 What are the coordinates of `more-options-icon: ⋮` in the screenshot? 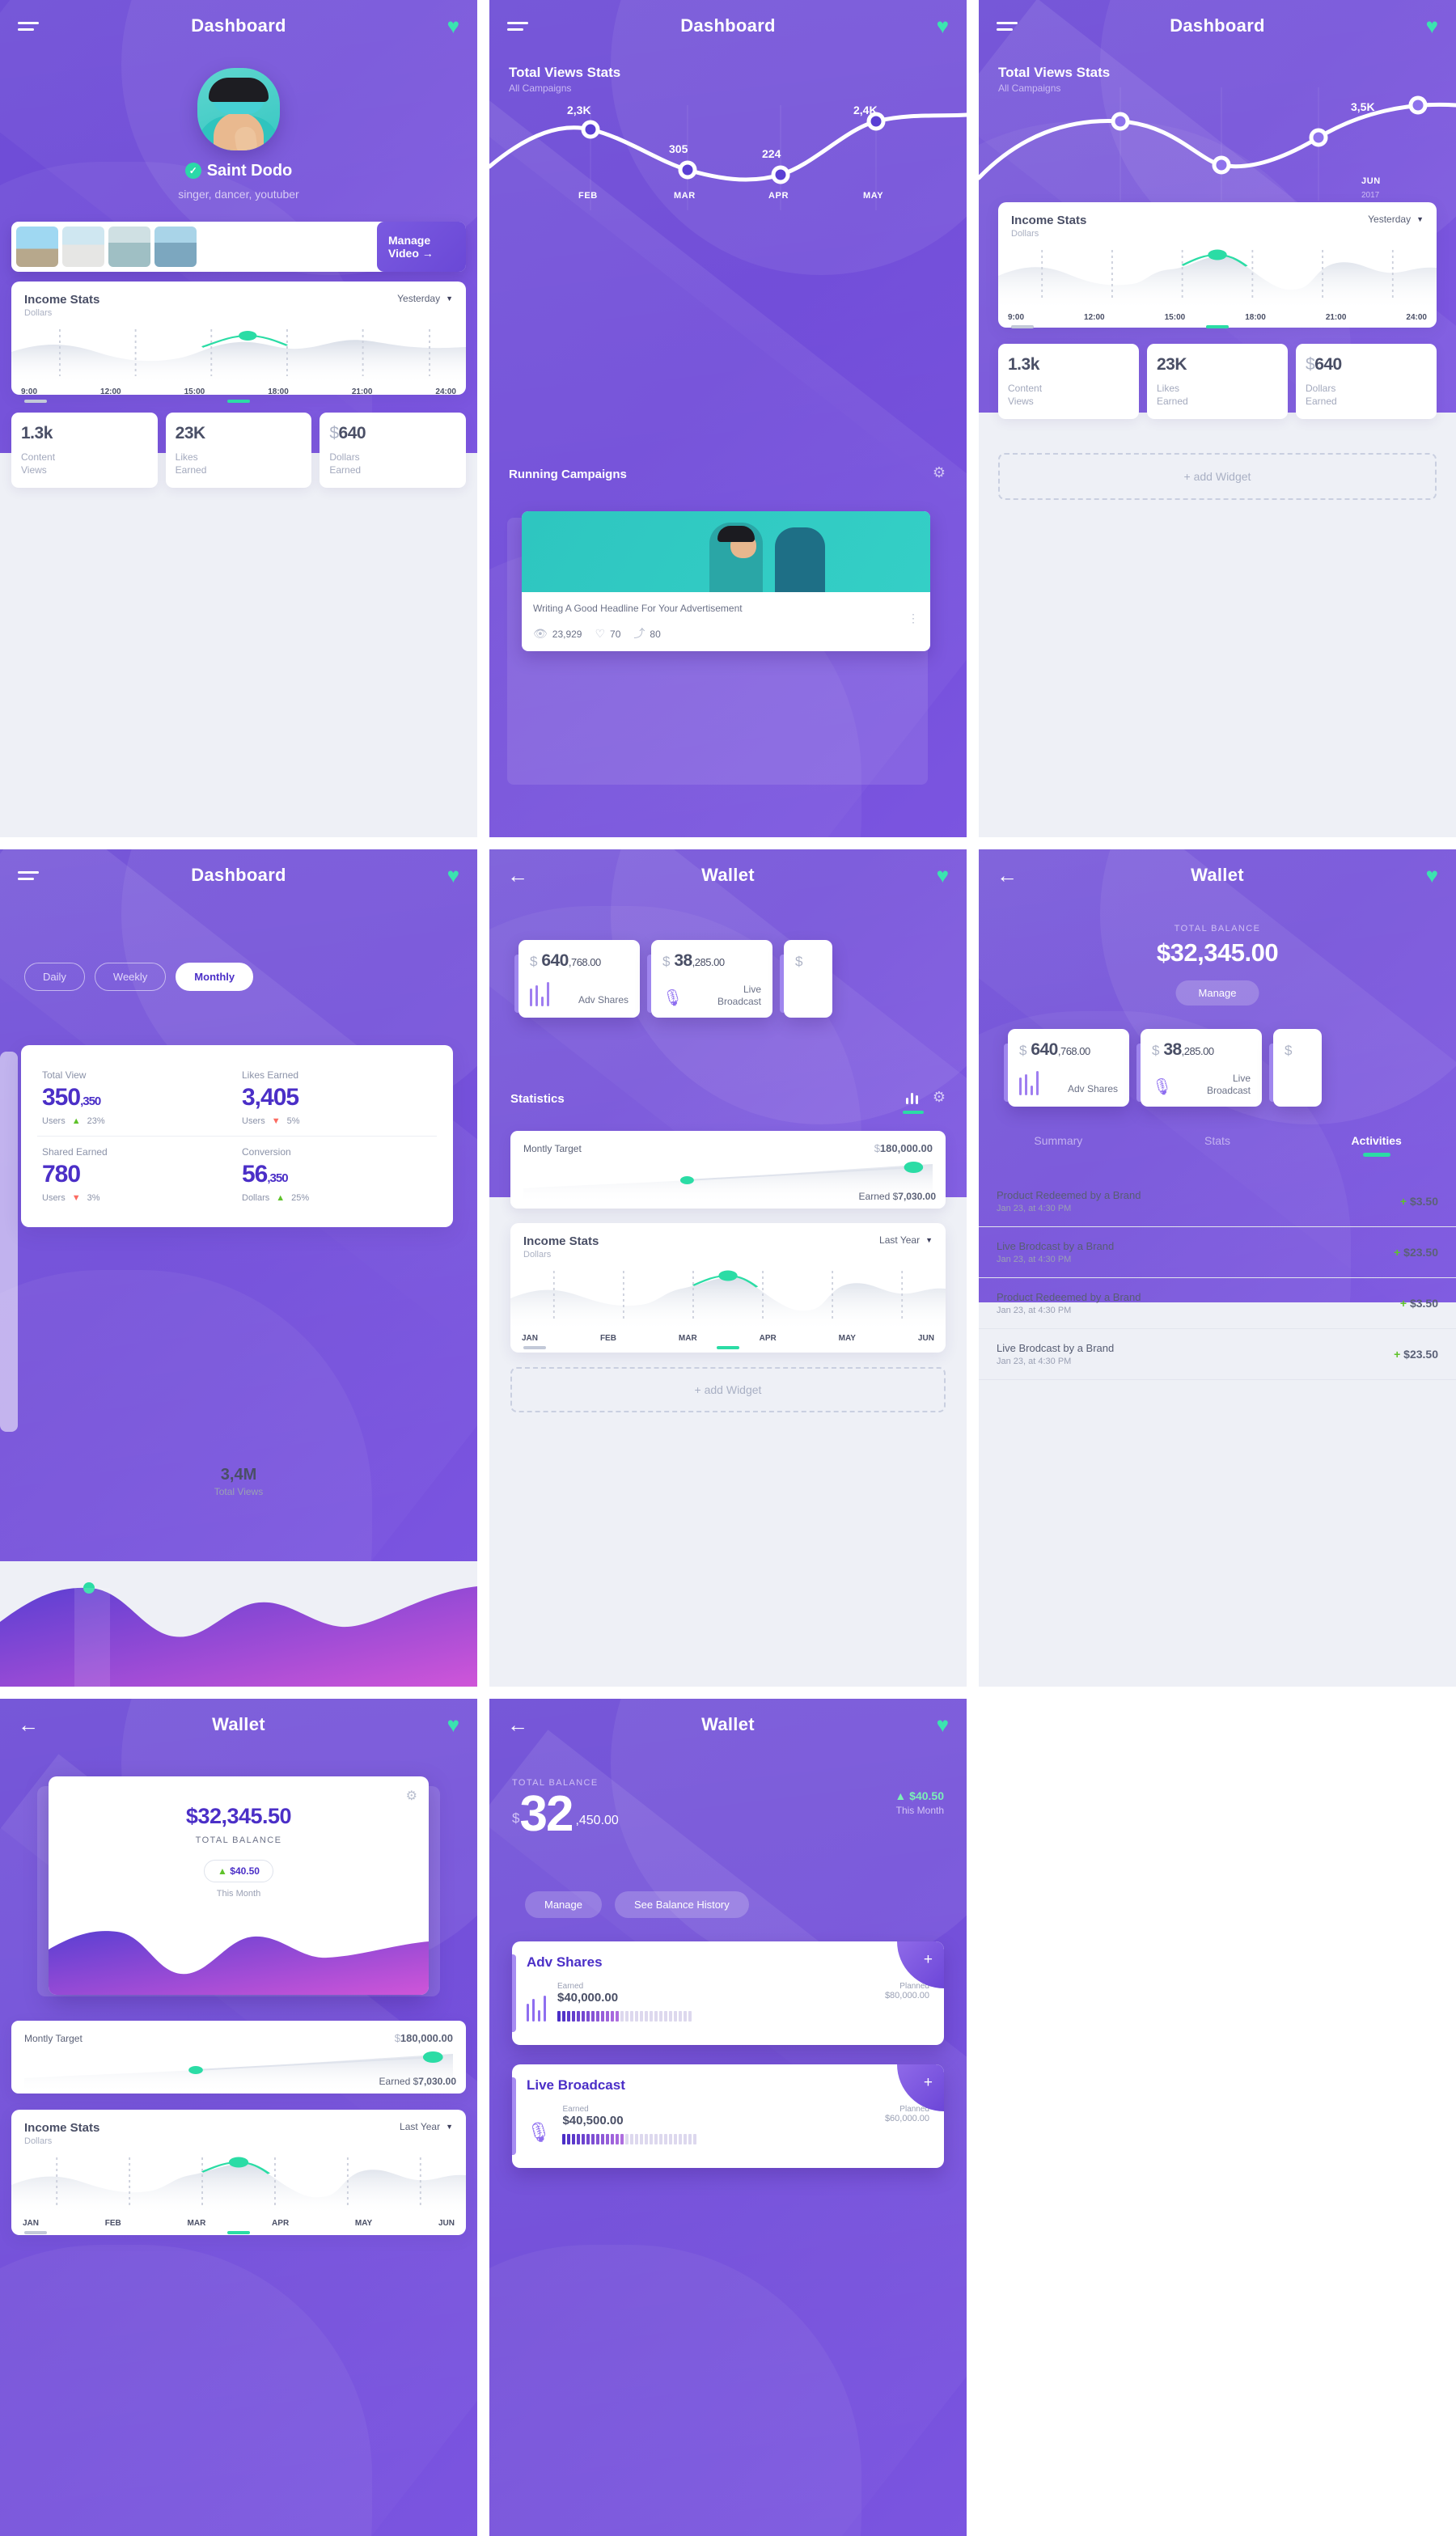 It's located at (913, 618).